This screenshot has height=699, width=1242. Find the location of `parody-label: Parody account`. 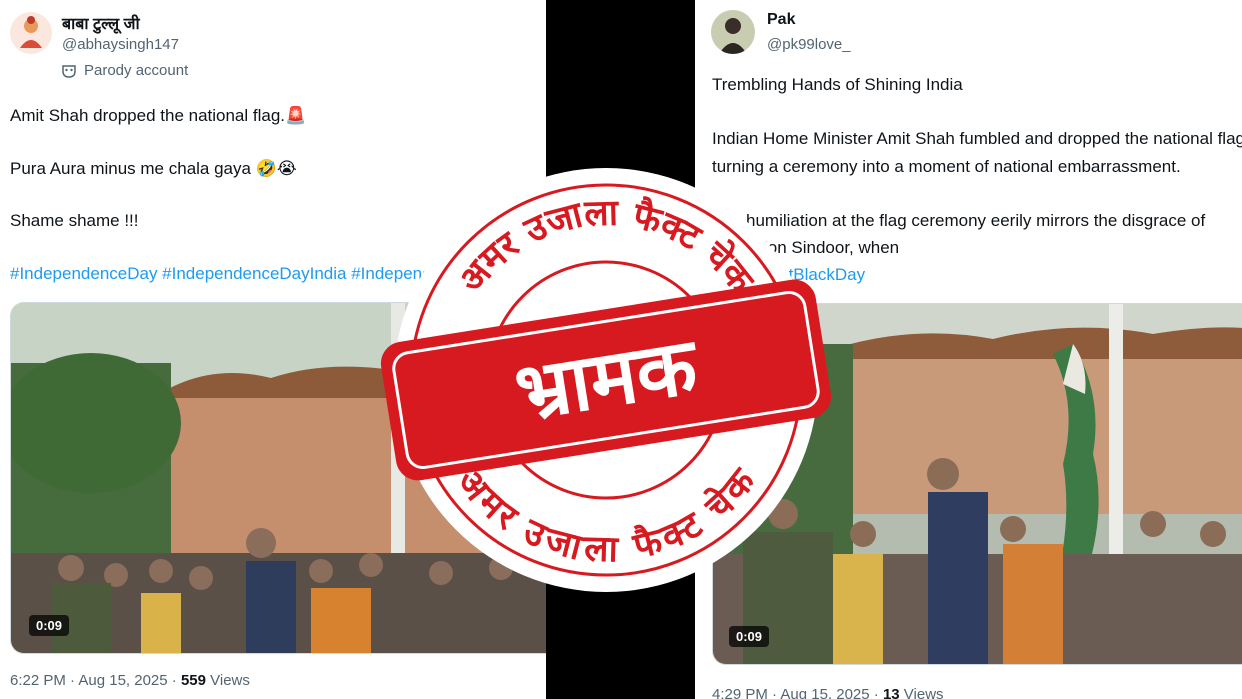

parody-label: Parody account is located at coordinates (136, 70).